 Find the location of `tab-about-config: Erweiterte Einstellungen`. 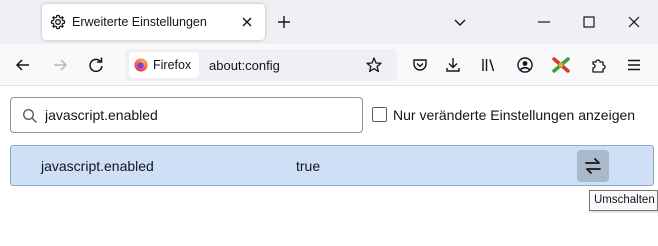

tab-about-config: Erweiterte Einstellungen is located at coordinates (153, 22).